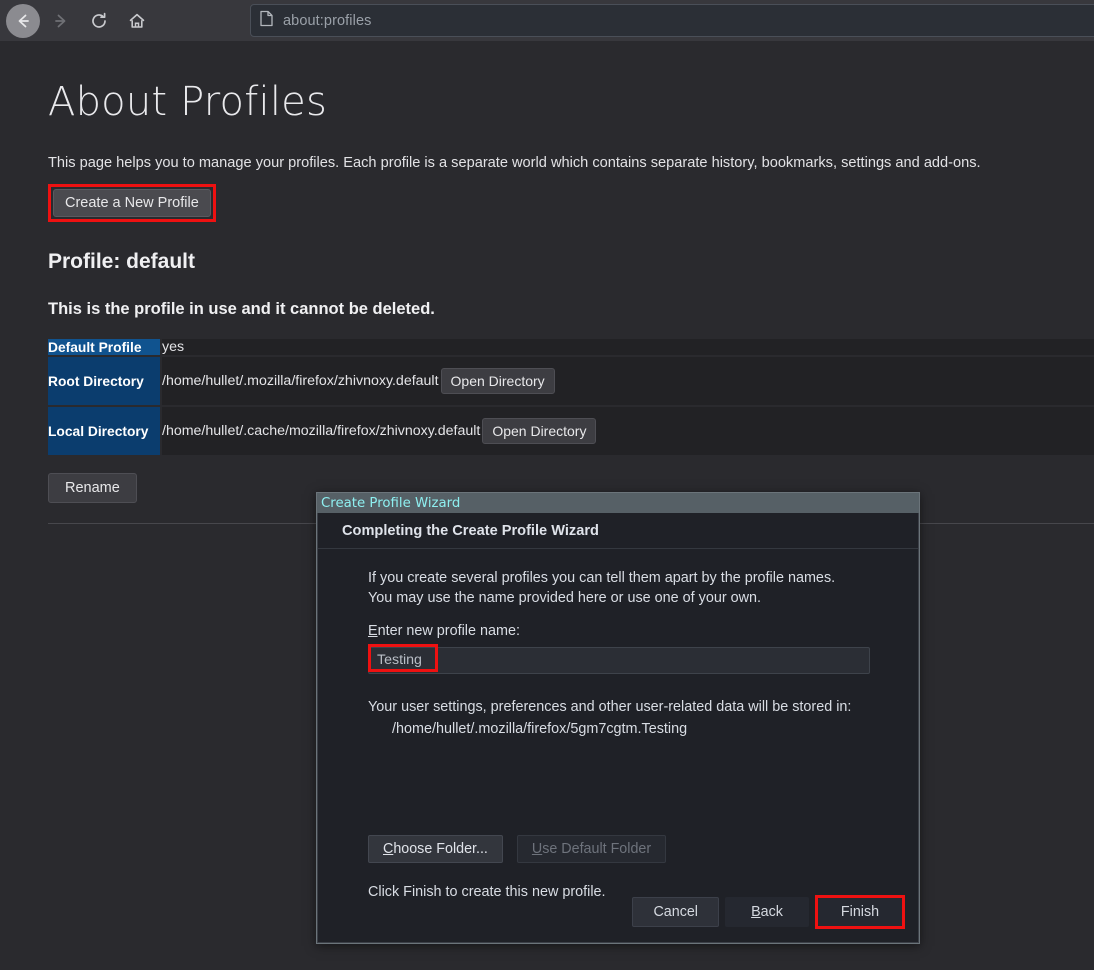  What do you see at coordinates (618, 503) in the screenshot?
I see `dialog-titlebar: Create Profile Wizard` at bounding box center [618, 503].